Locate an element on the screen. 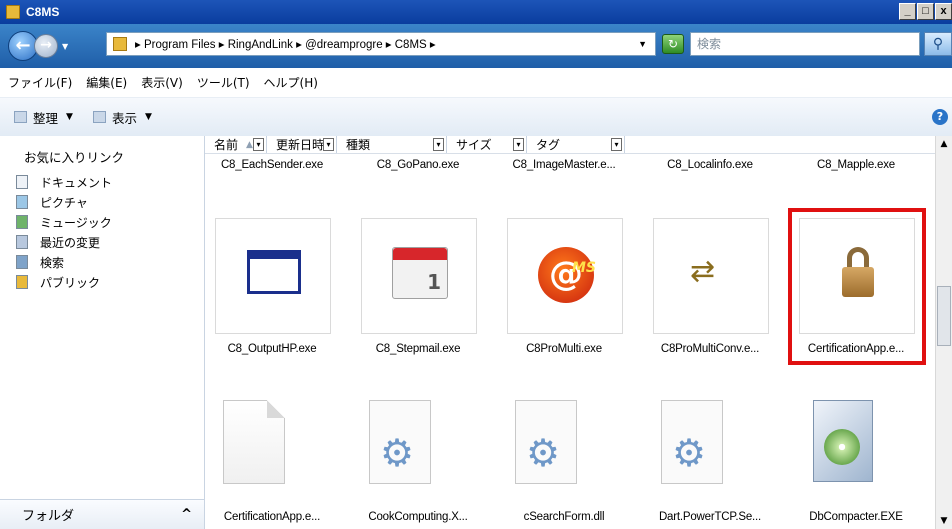 The image size is (952, 529). file-thumbnail is located at coordinates (273, 276).